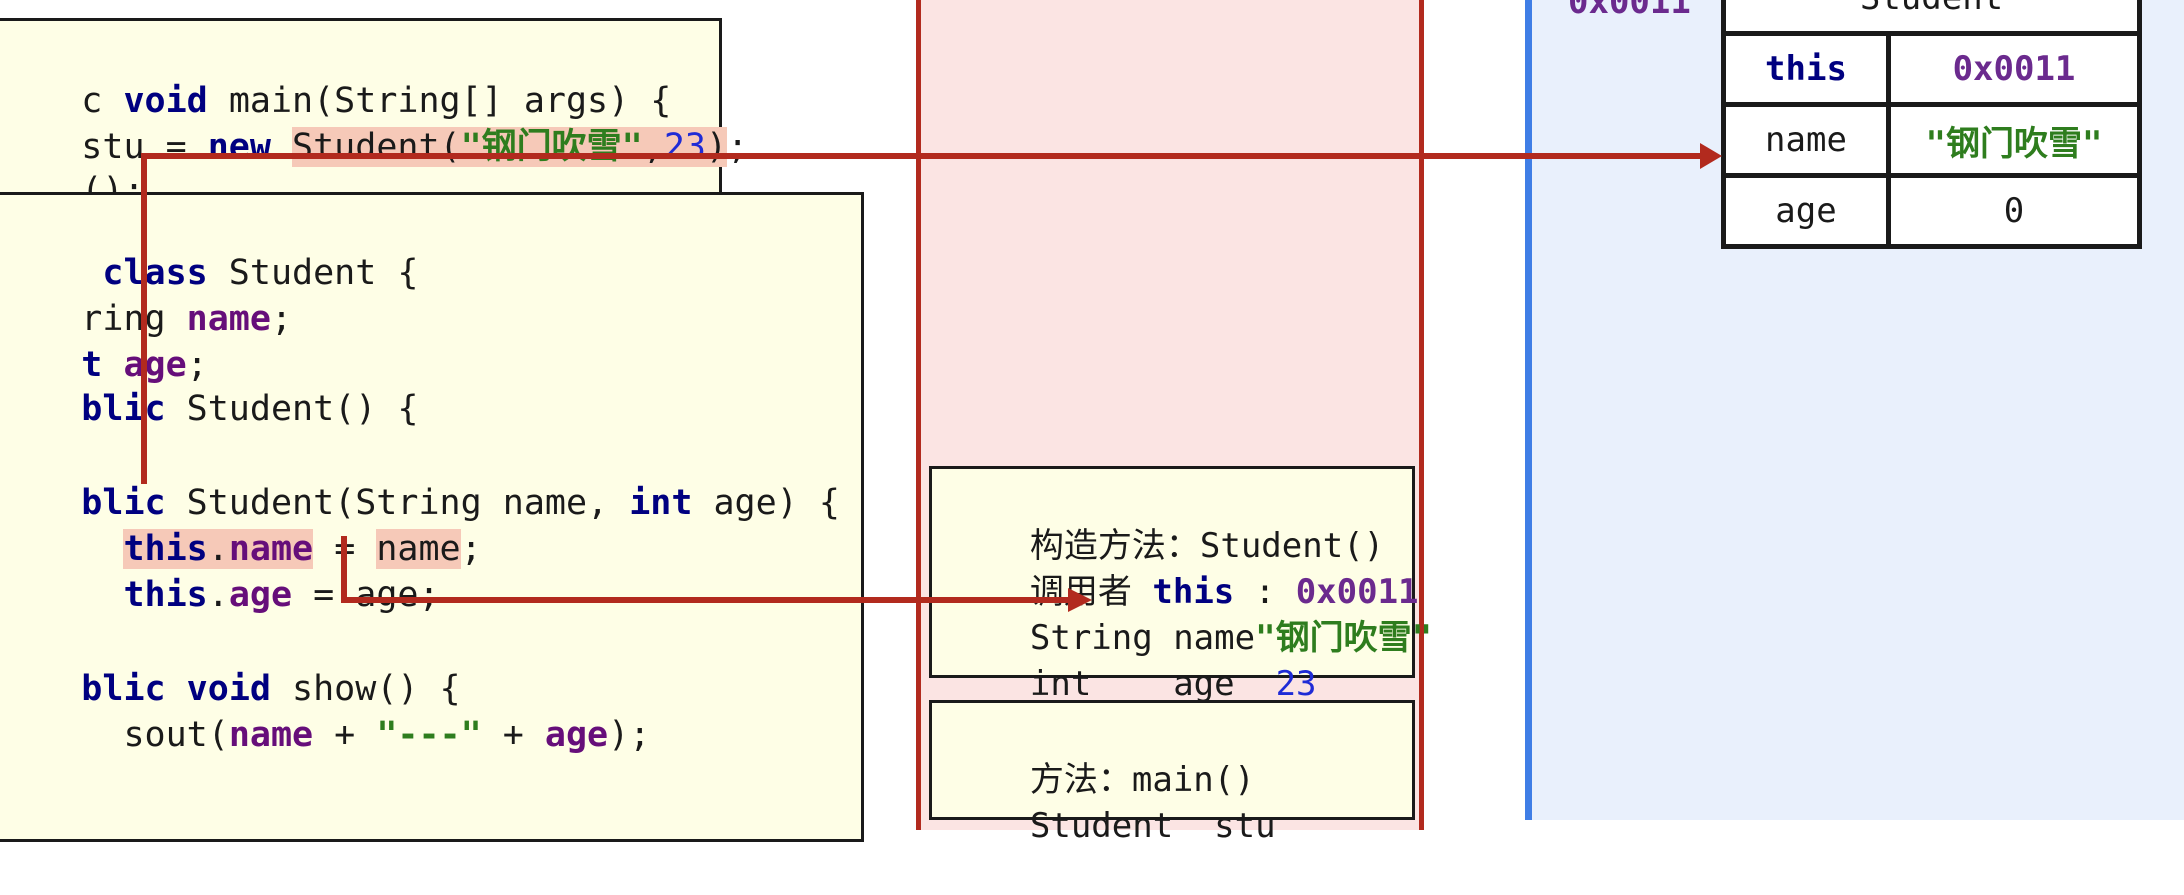 This screenshot has height=895, width=2184. Describe the element at coordinates (705, 569) in the screenshot. I see `arrow-name-param-to-frame` at that location.